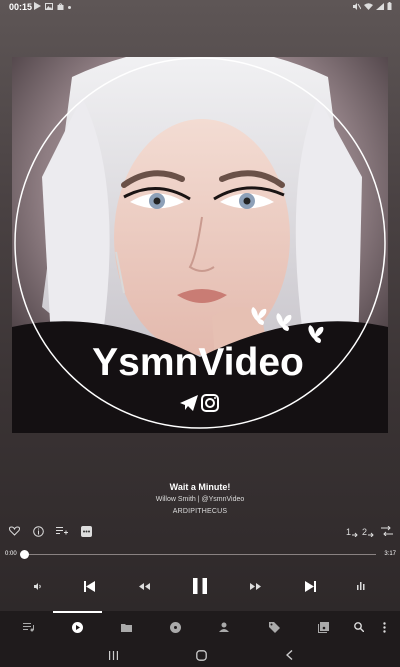 This screenshot has height=667, width=400. What do you see at coordinates (89, 586) in the screenshot?
I see `previous-icon` at bounding box center [89, 586].